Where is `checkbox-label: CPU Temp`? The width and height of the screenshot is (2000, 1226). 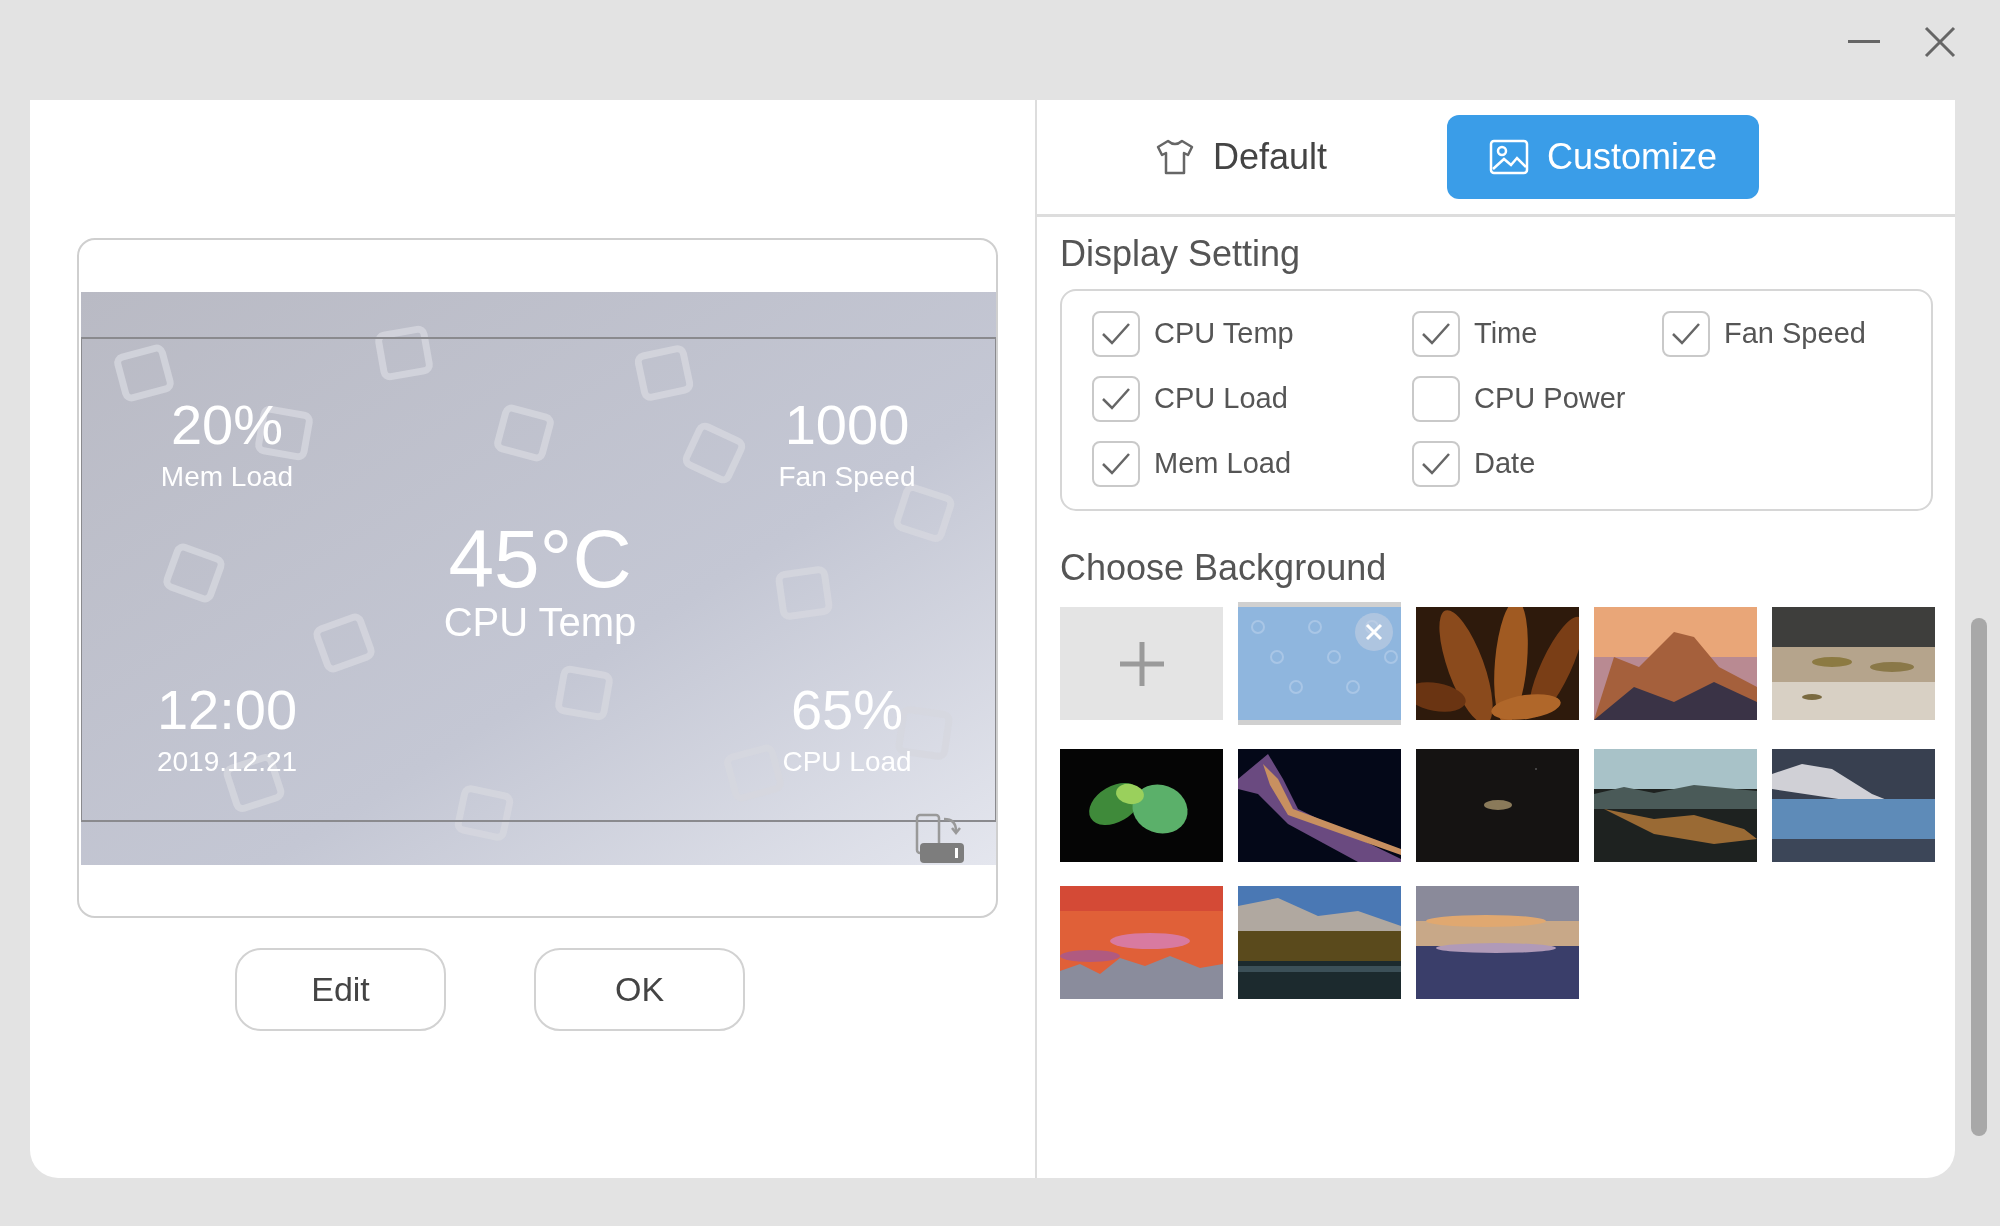 checkbox-label: CPU Temp is located at coordinates (1224, 334).